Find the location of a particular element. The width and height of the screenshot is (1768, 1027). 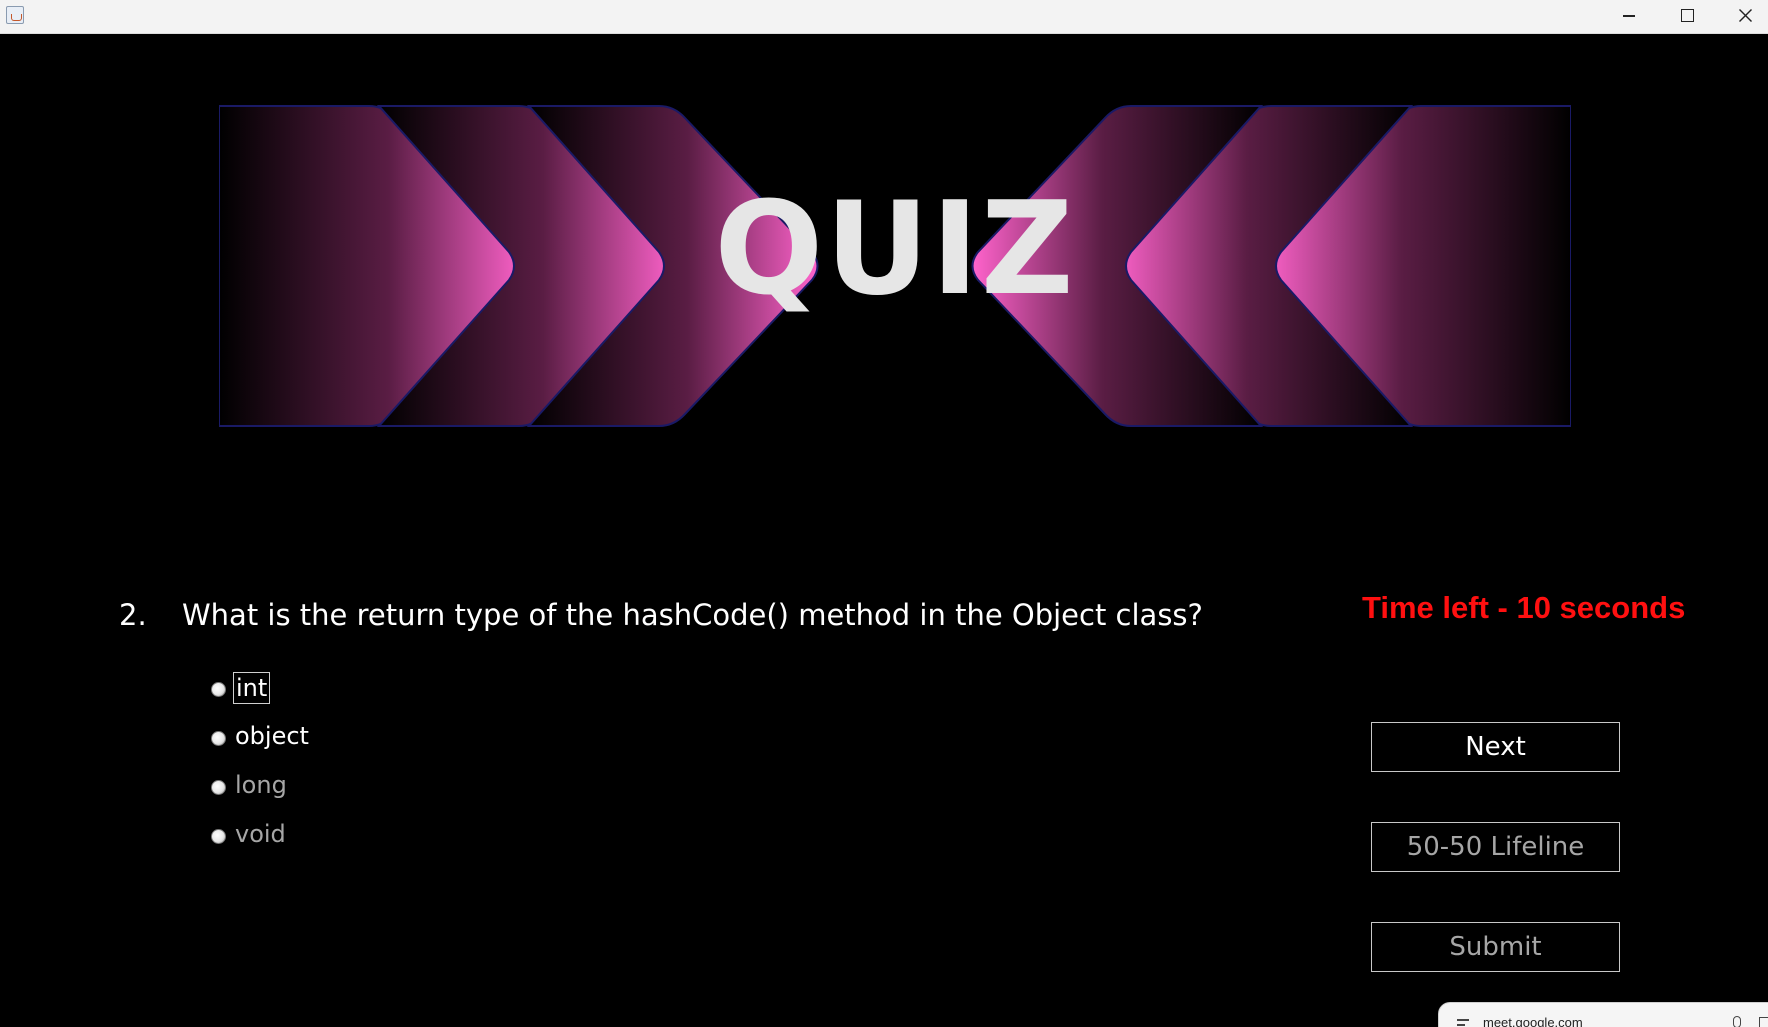

next-button: Next is located at coordinates (1495, 747).